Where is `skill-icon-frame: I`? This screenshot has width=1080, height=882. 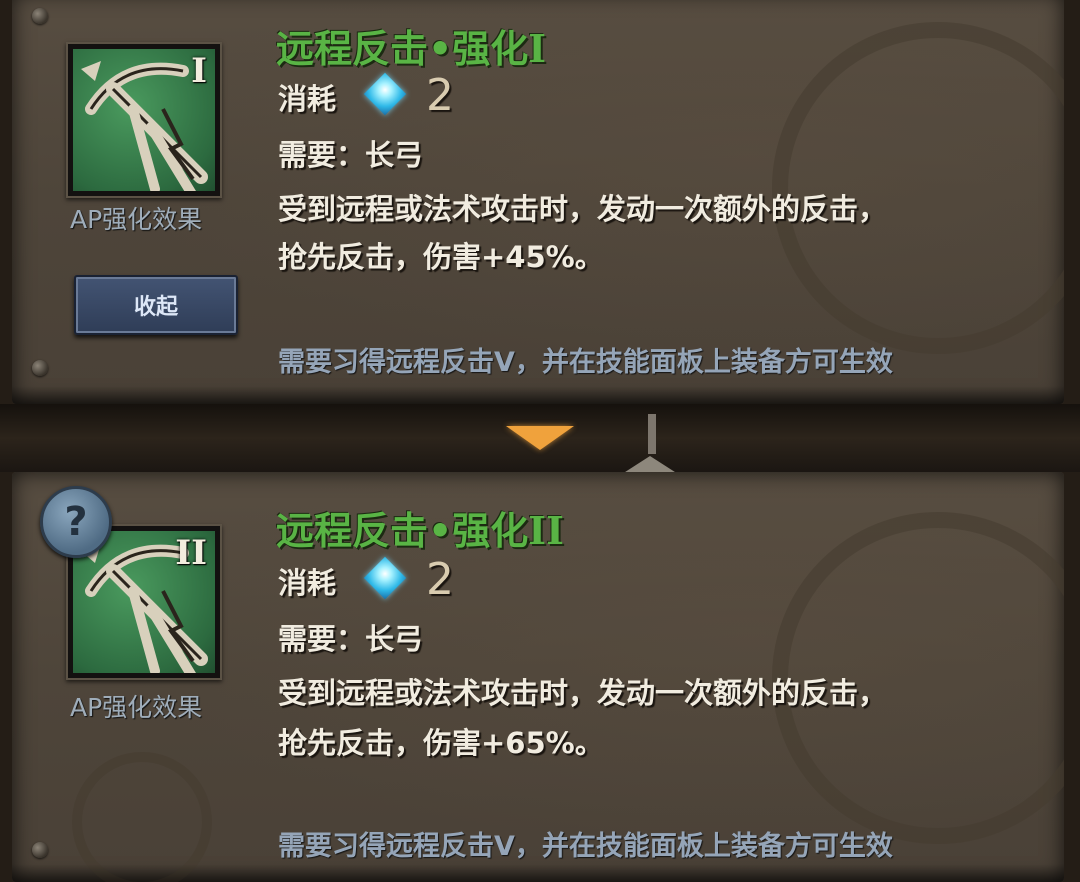
skill-icon-frame: I is located at coordinates (144, 120).